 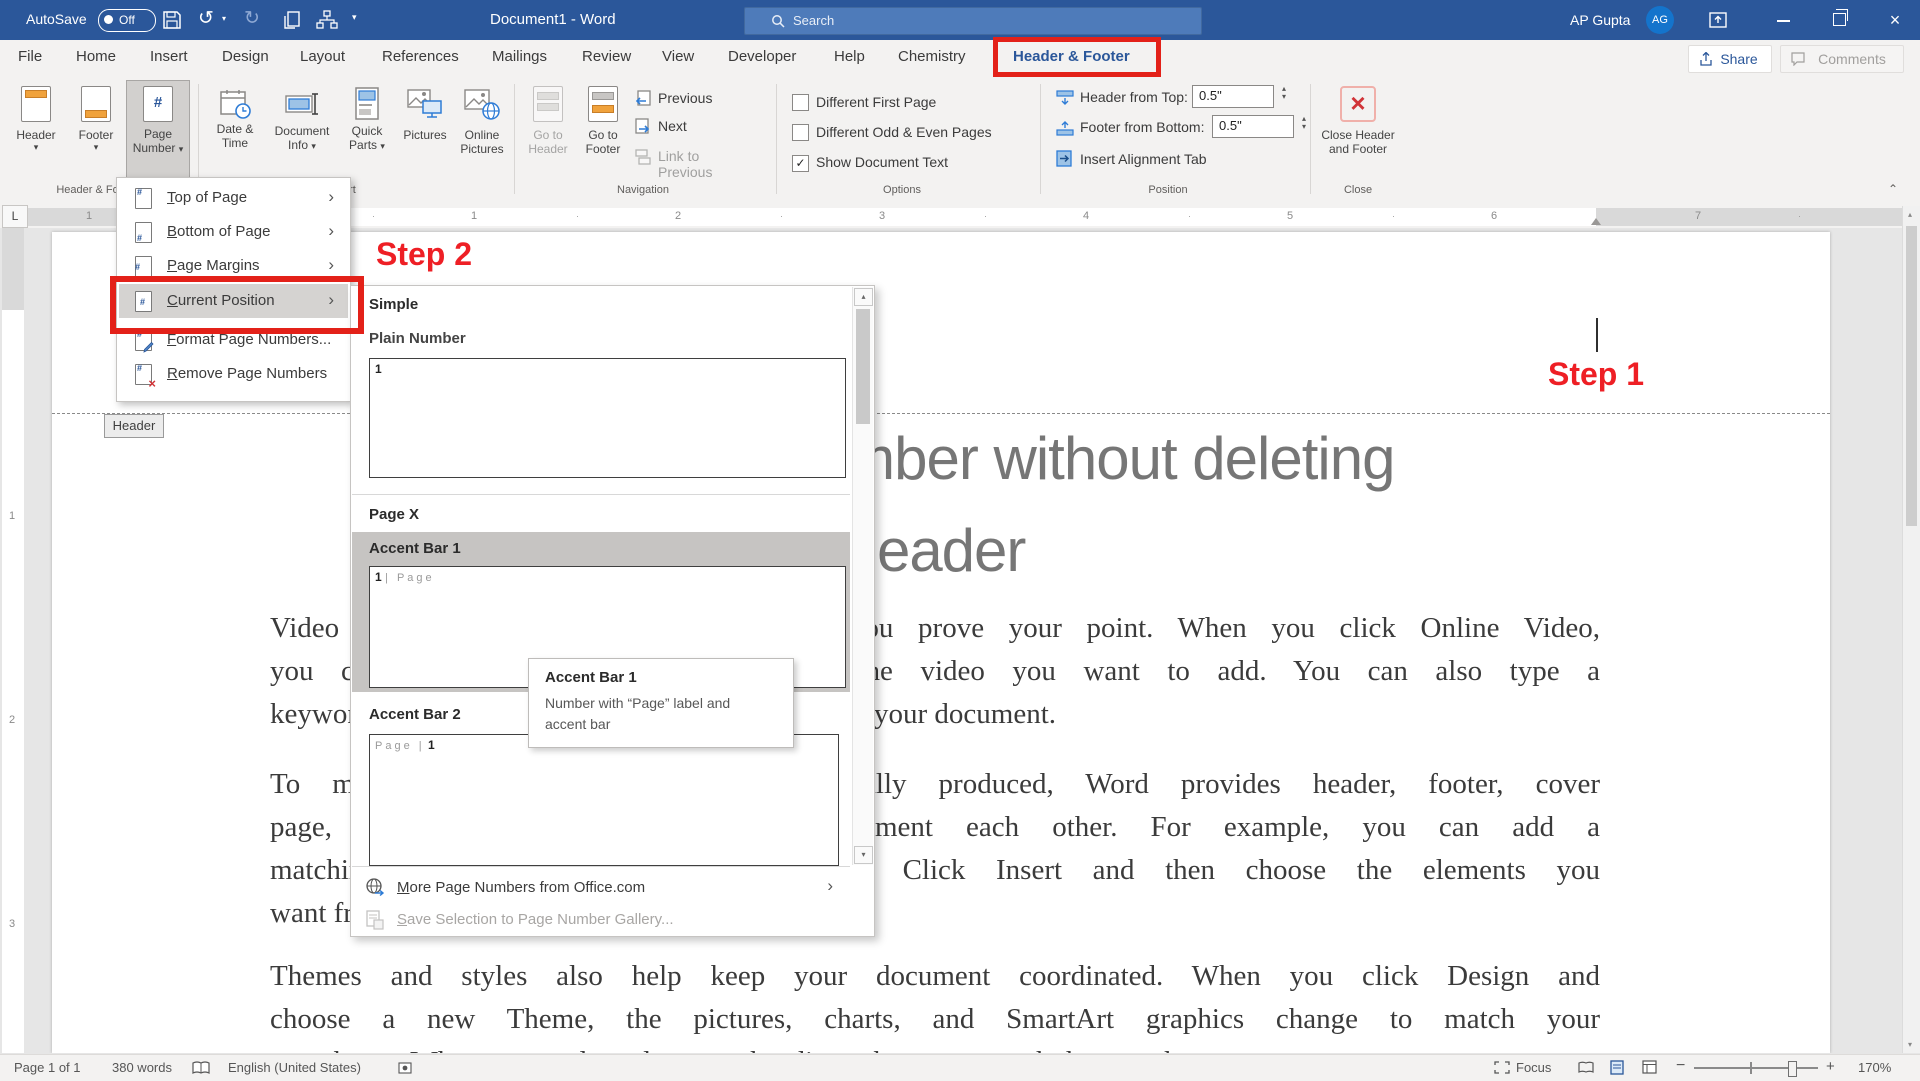 I want to click on pictures-button: Pictures, so click(x=425, y=130).